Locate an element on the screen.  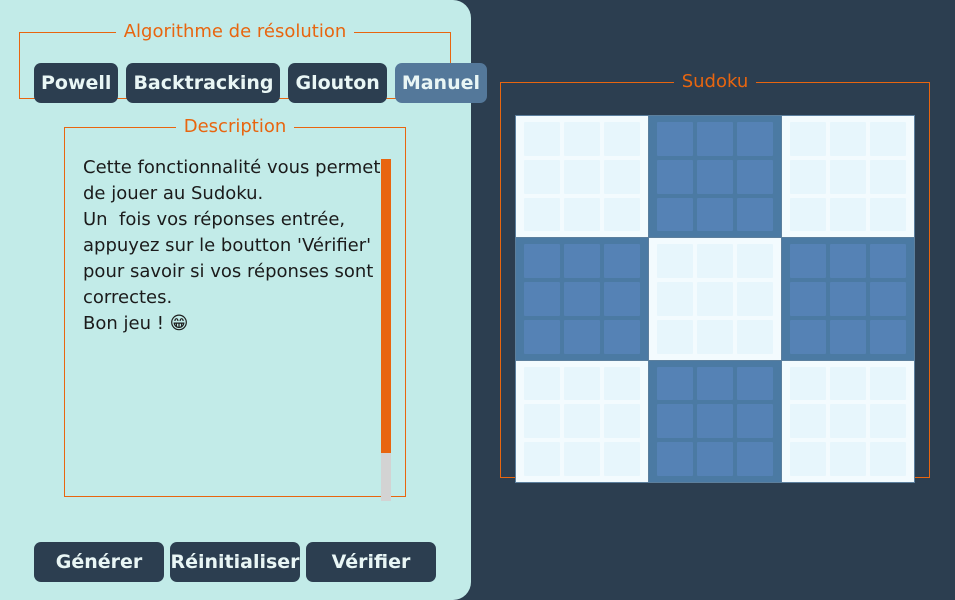
algorithm-buttons: Powell Backtracking Glouton Manuel is located at coordinates (261, 83).